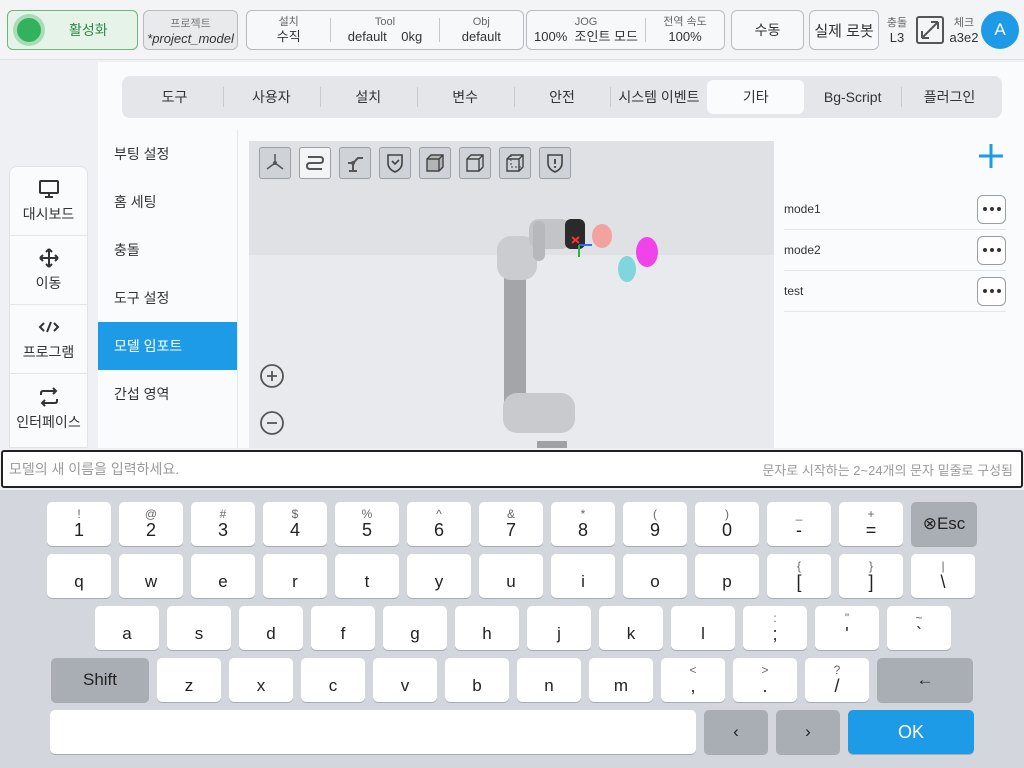 The image size is (1024, 768). Describe the element at coordinates (919, 628) in the screenshot. I see `key-`: ~ `` at that location.